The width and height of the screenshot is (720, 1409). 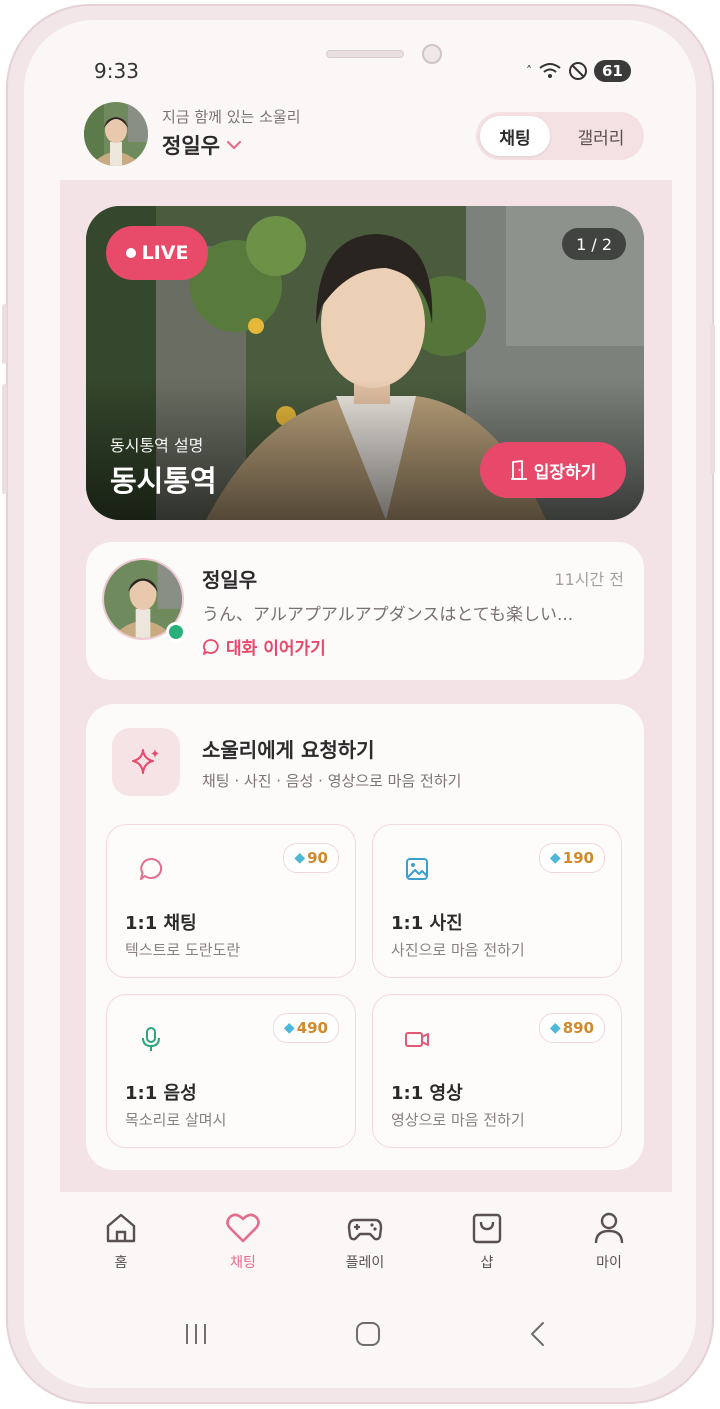 I want to click on recent-apps-icon, so click(x=196, y=1334).